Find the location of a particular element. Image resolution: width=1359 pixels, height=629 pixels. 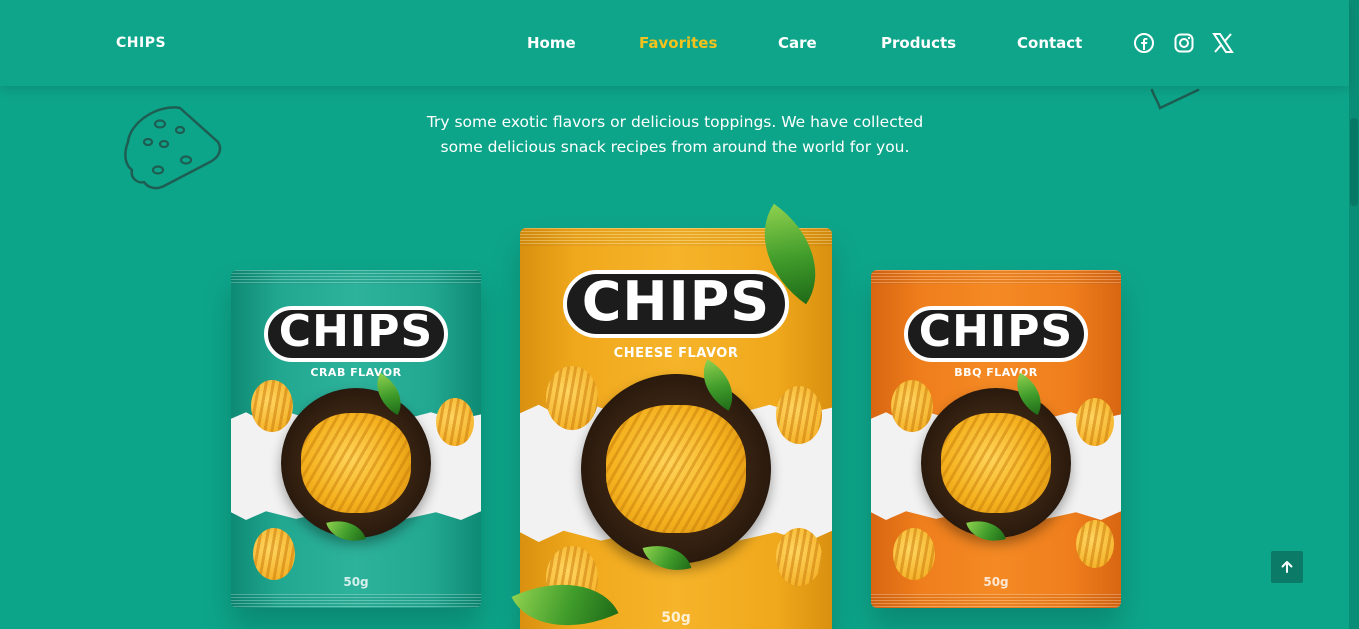

product-card-cheese: CHIPS CHEESE FLAVOR 50g is located at coordinates (676, 428).